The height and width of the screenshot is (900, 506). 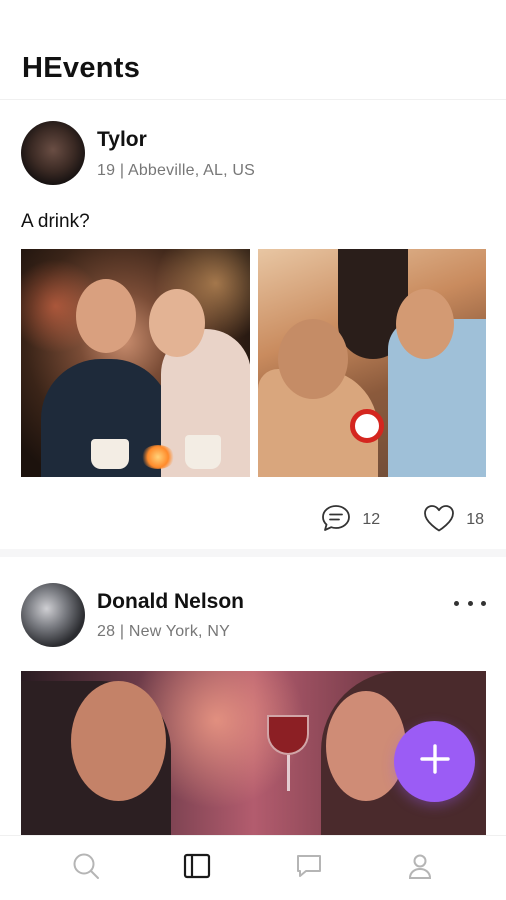 What do you see at coordinates (439, 520) in the screenshot?
I see `heart-icon` at bounding box center [439, 520].